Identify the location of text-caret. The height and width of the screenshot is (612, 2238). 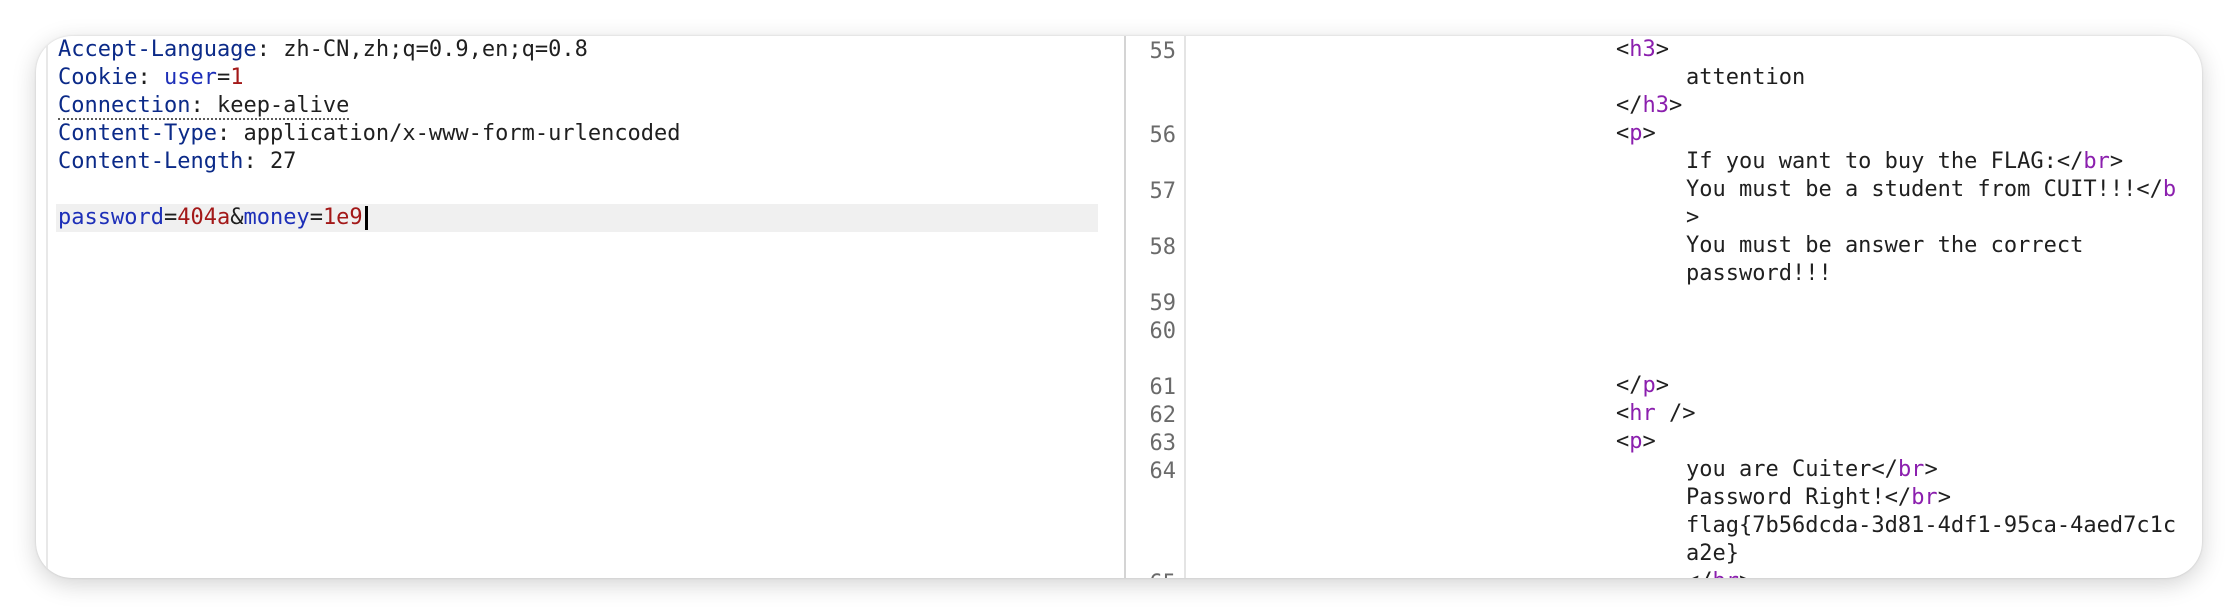
(366, 218).